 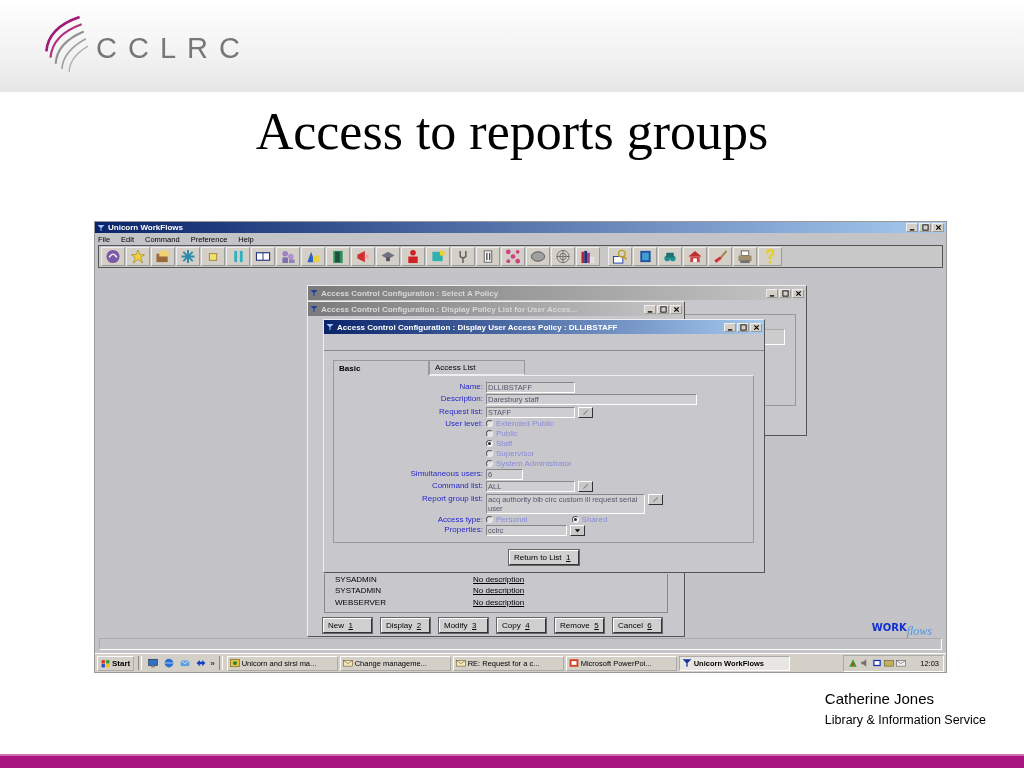 I want to click on dialog-button: Cancel 6, so click(x=637, y=625).